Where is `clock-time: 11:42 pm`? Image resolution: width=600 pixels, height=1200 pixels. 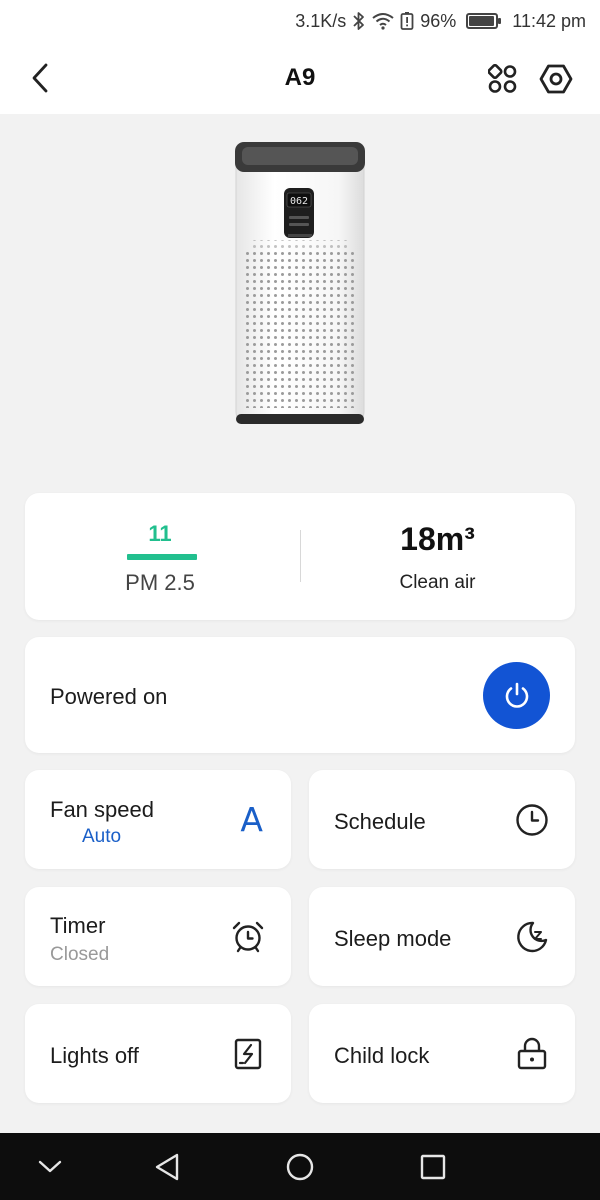
clock-time: 11:42 pm is located at coordinates (549, 20).